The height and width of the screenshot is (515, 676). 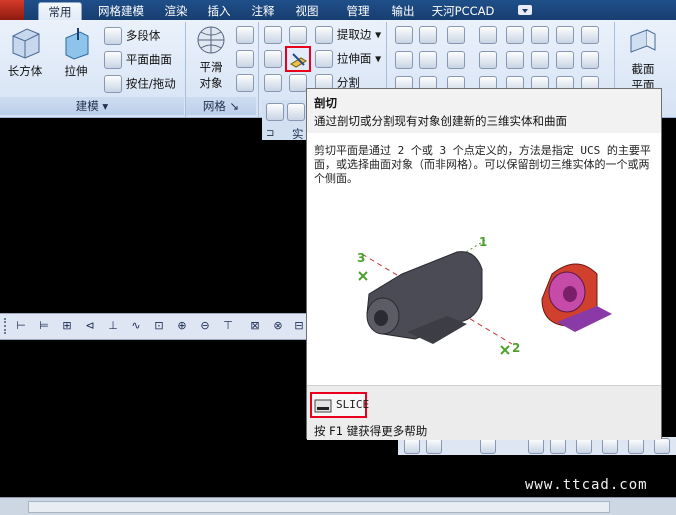 I want to click on subtract-icon, so click(x=273, y=59).